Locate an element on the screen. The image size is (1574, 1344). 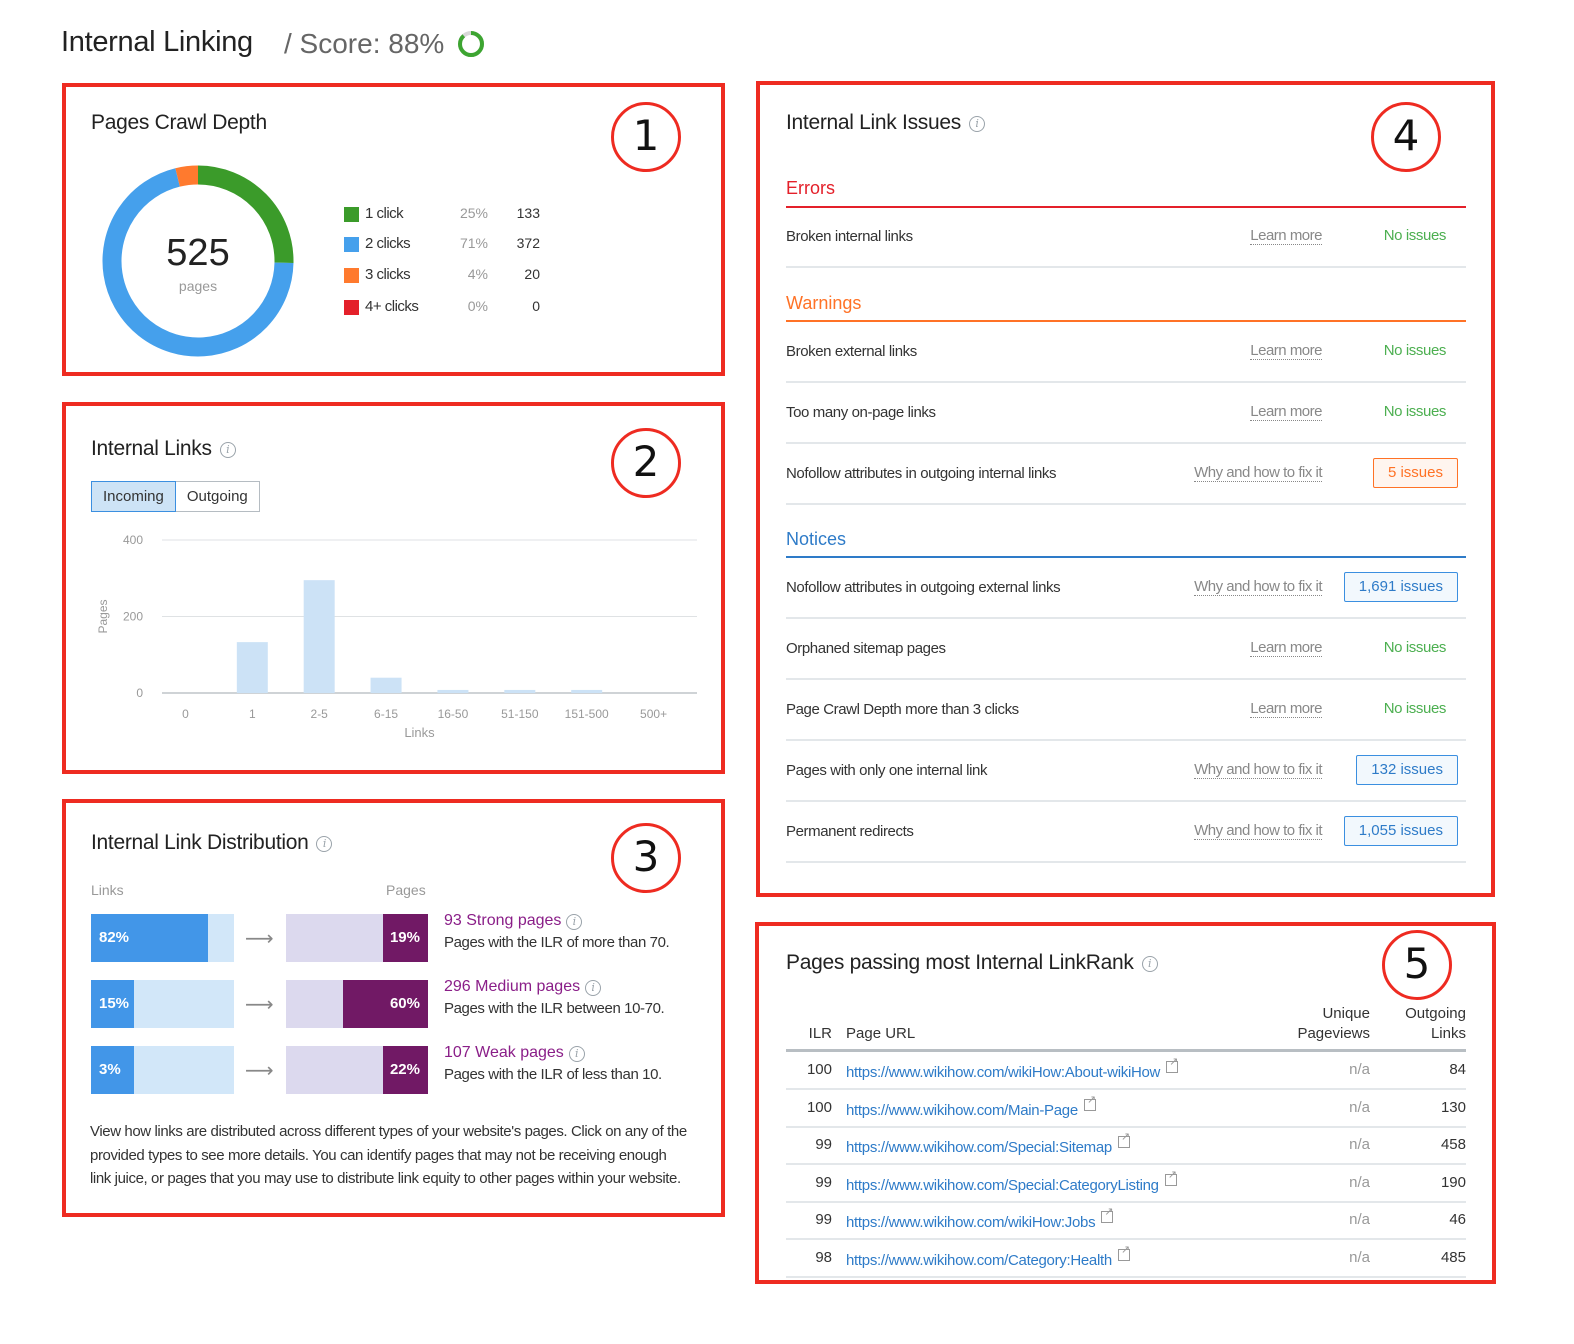
legend-item-3-clicks: 3 clicks 4% 20 is located at coordinates (444, 276).